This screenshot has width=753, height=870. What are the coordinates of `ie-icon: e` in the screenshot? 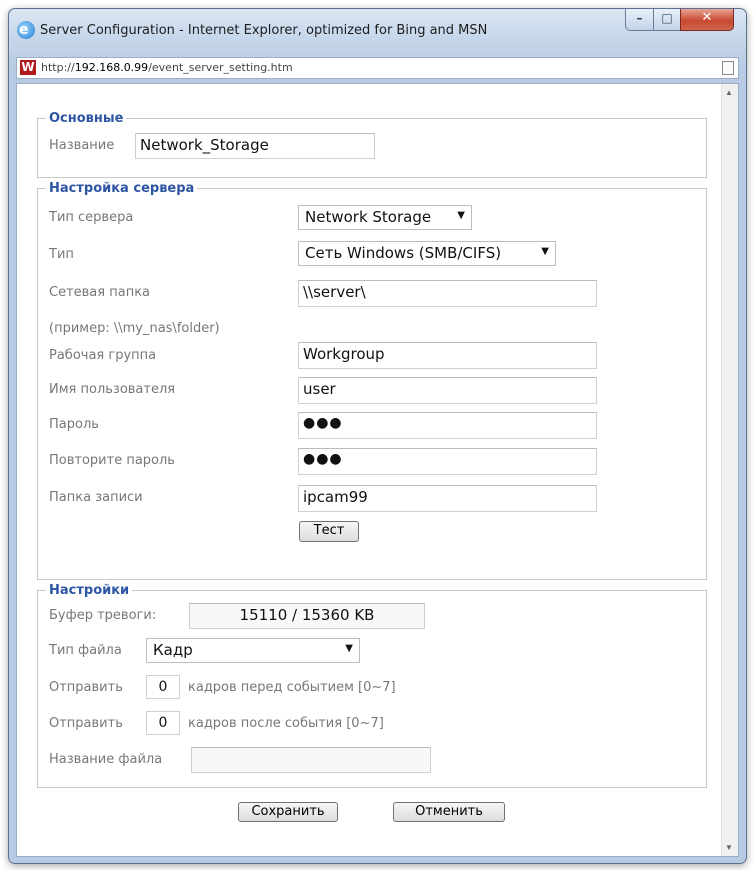 It's located at (26, 30).